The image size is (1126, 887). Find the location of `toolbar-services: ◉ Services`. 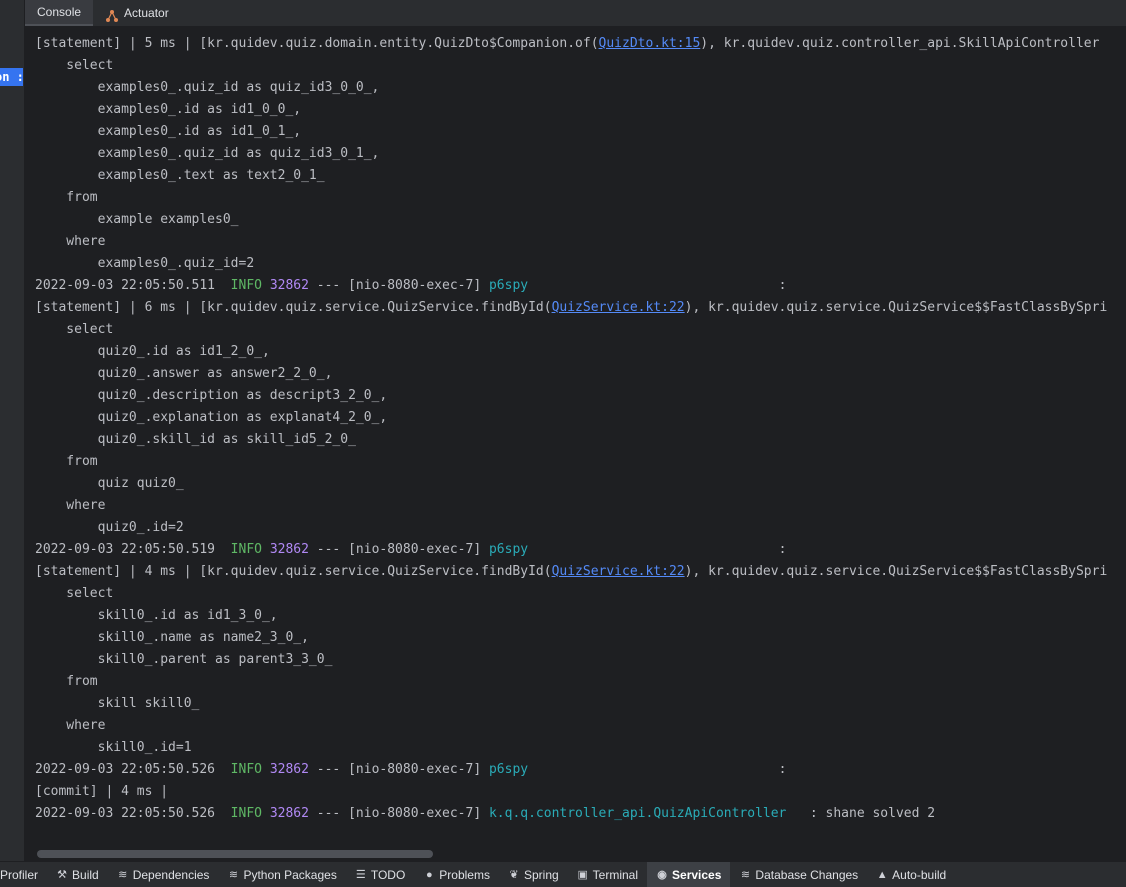

toolbar-services: ◉ Services is located at coordinates (689, 874).